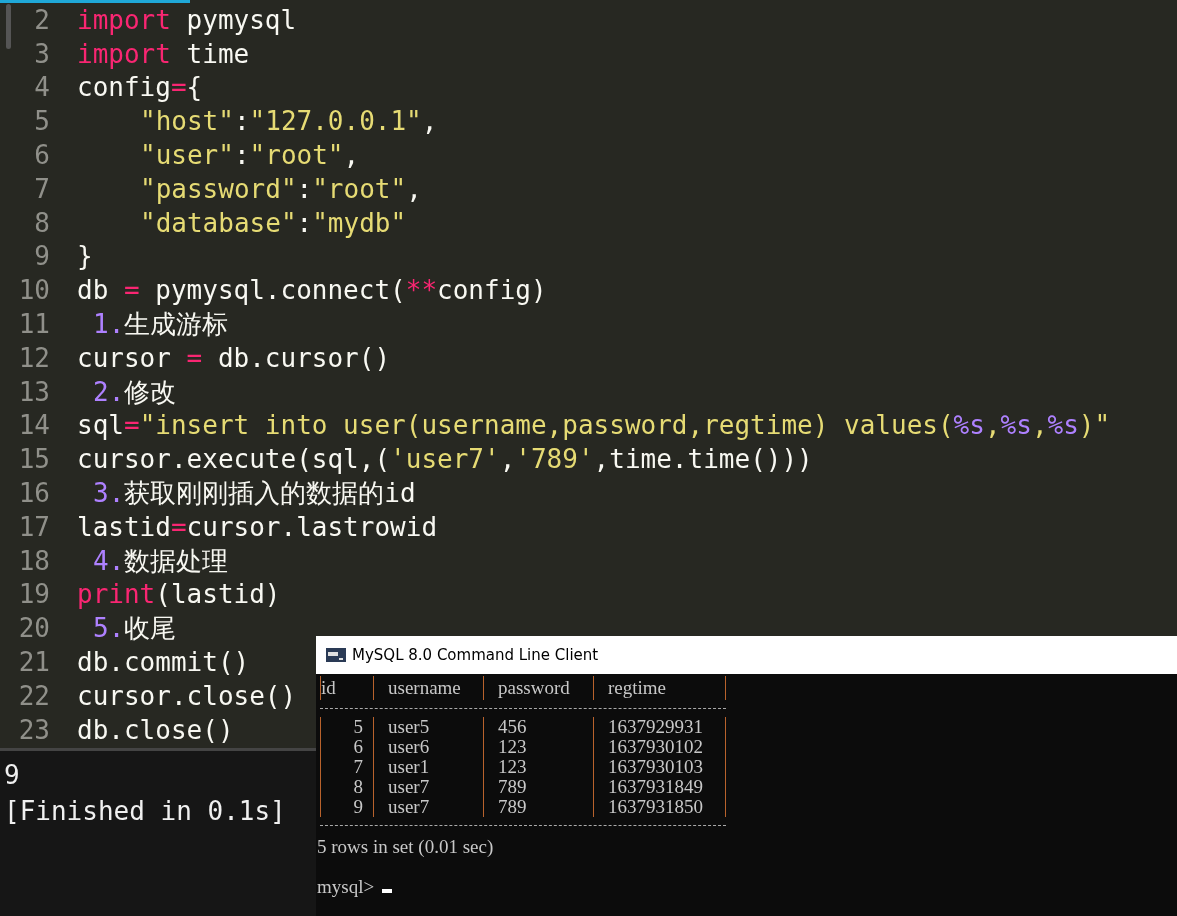 The height and width of the screenshot is (916, 1177). I want to click on line-number: 14, so click(33, 425).